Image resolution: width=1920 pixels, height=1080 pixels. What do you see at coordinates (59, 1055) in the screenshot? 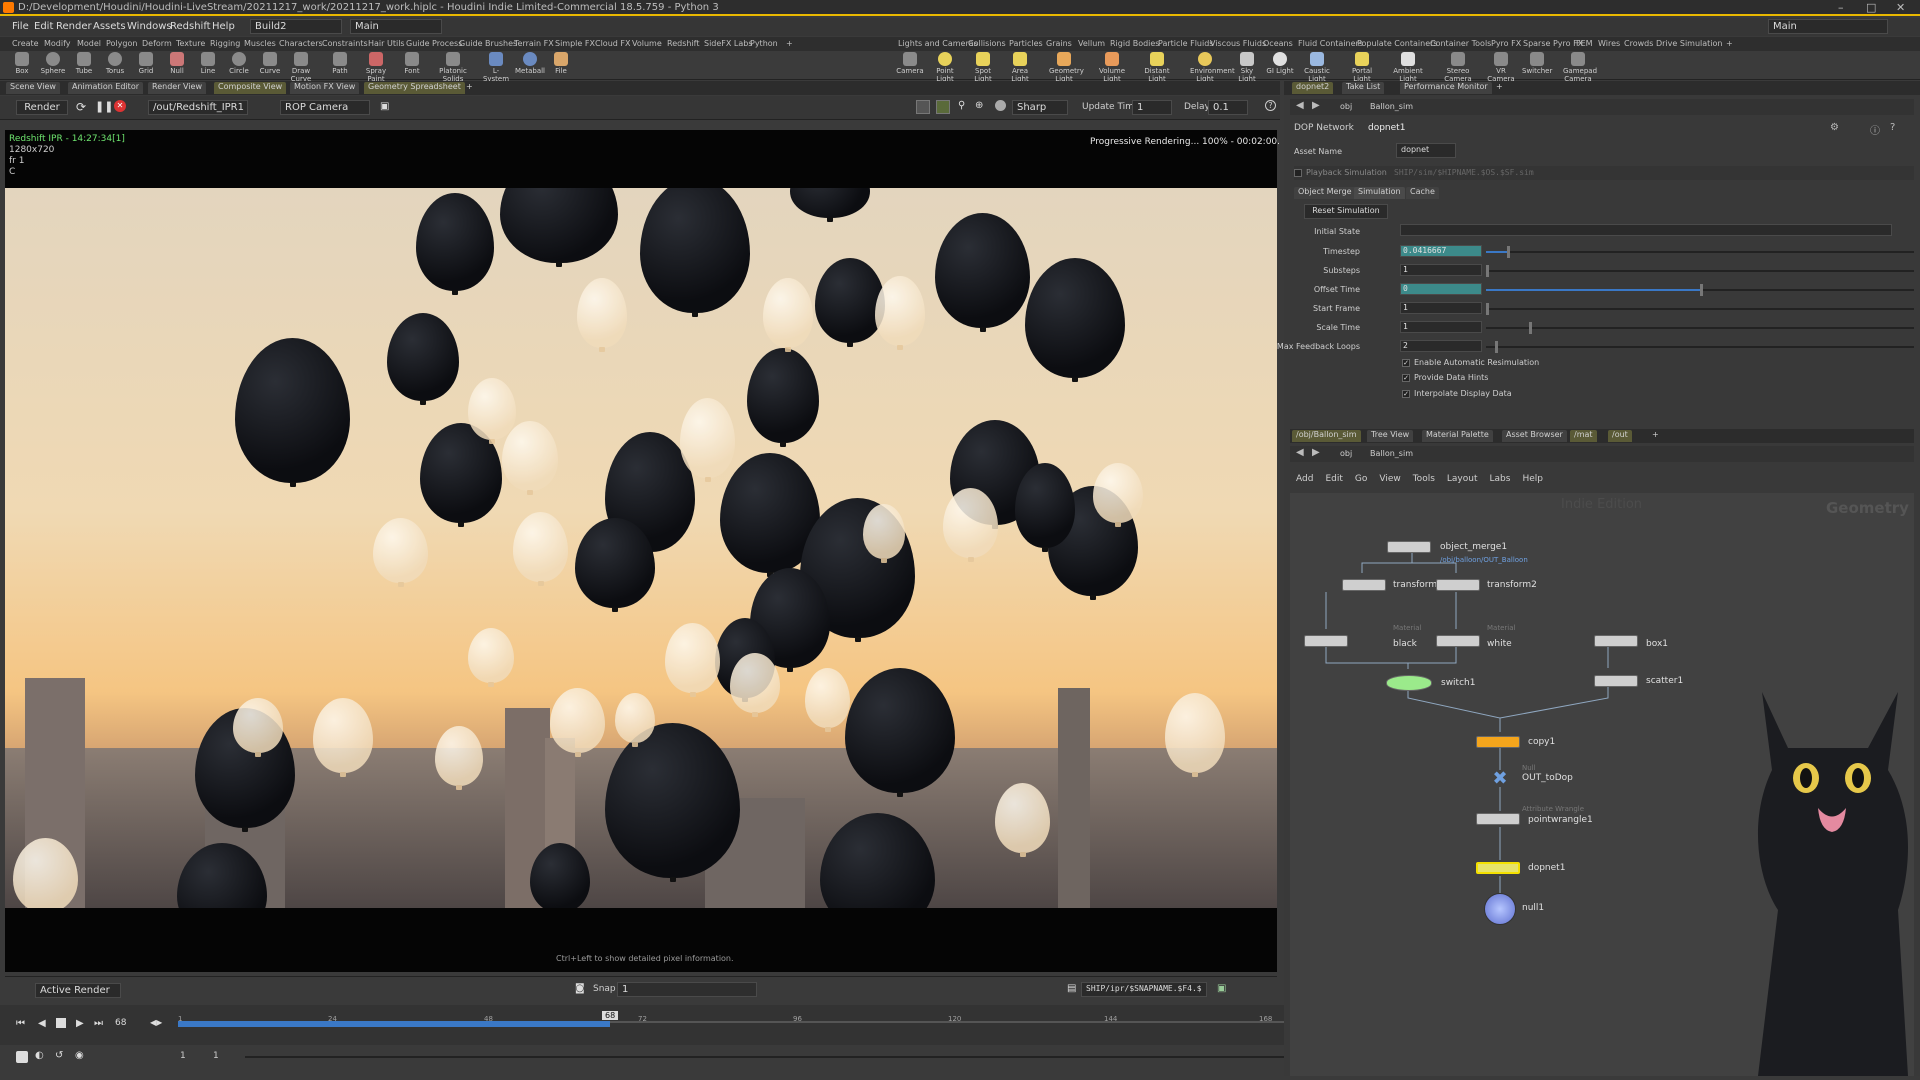
I see `loop-icon: ↺` at bounding box center [59, 1055].